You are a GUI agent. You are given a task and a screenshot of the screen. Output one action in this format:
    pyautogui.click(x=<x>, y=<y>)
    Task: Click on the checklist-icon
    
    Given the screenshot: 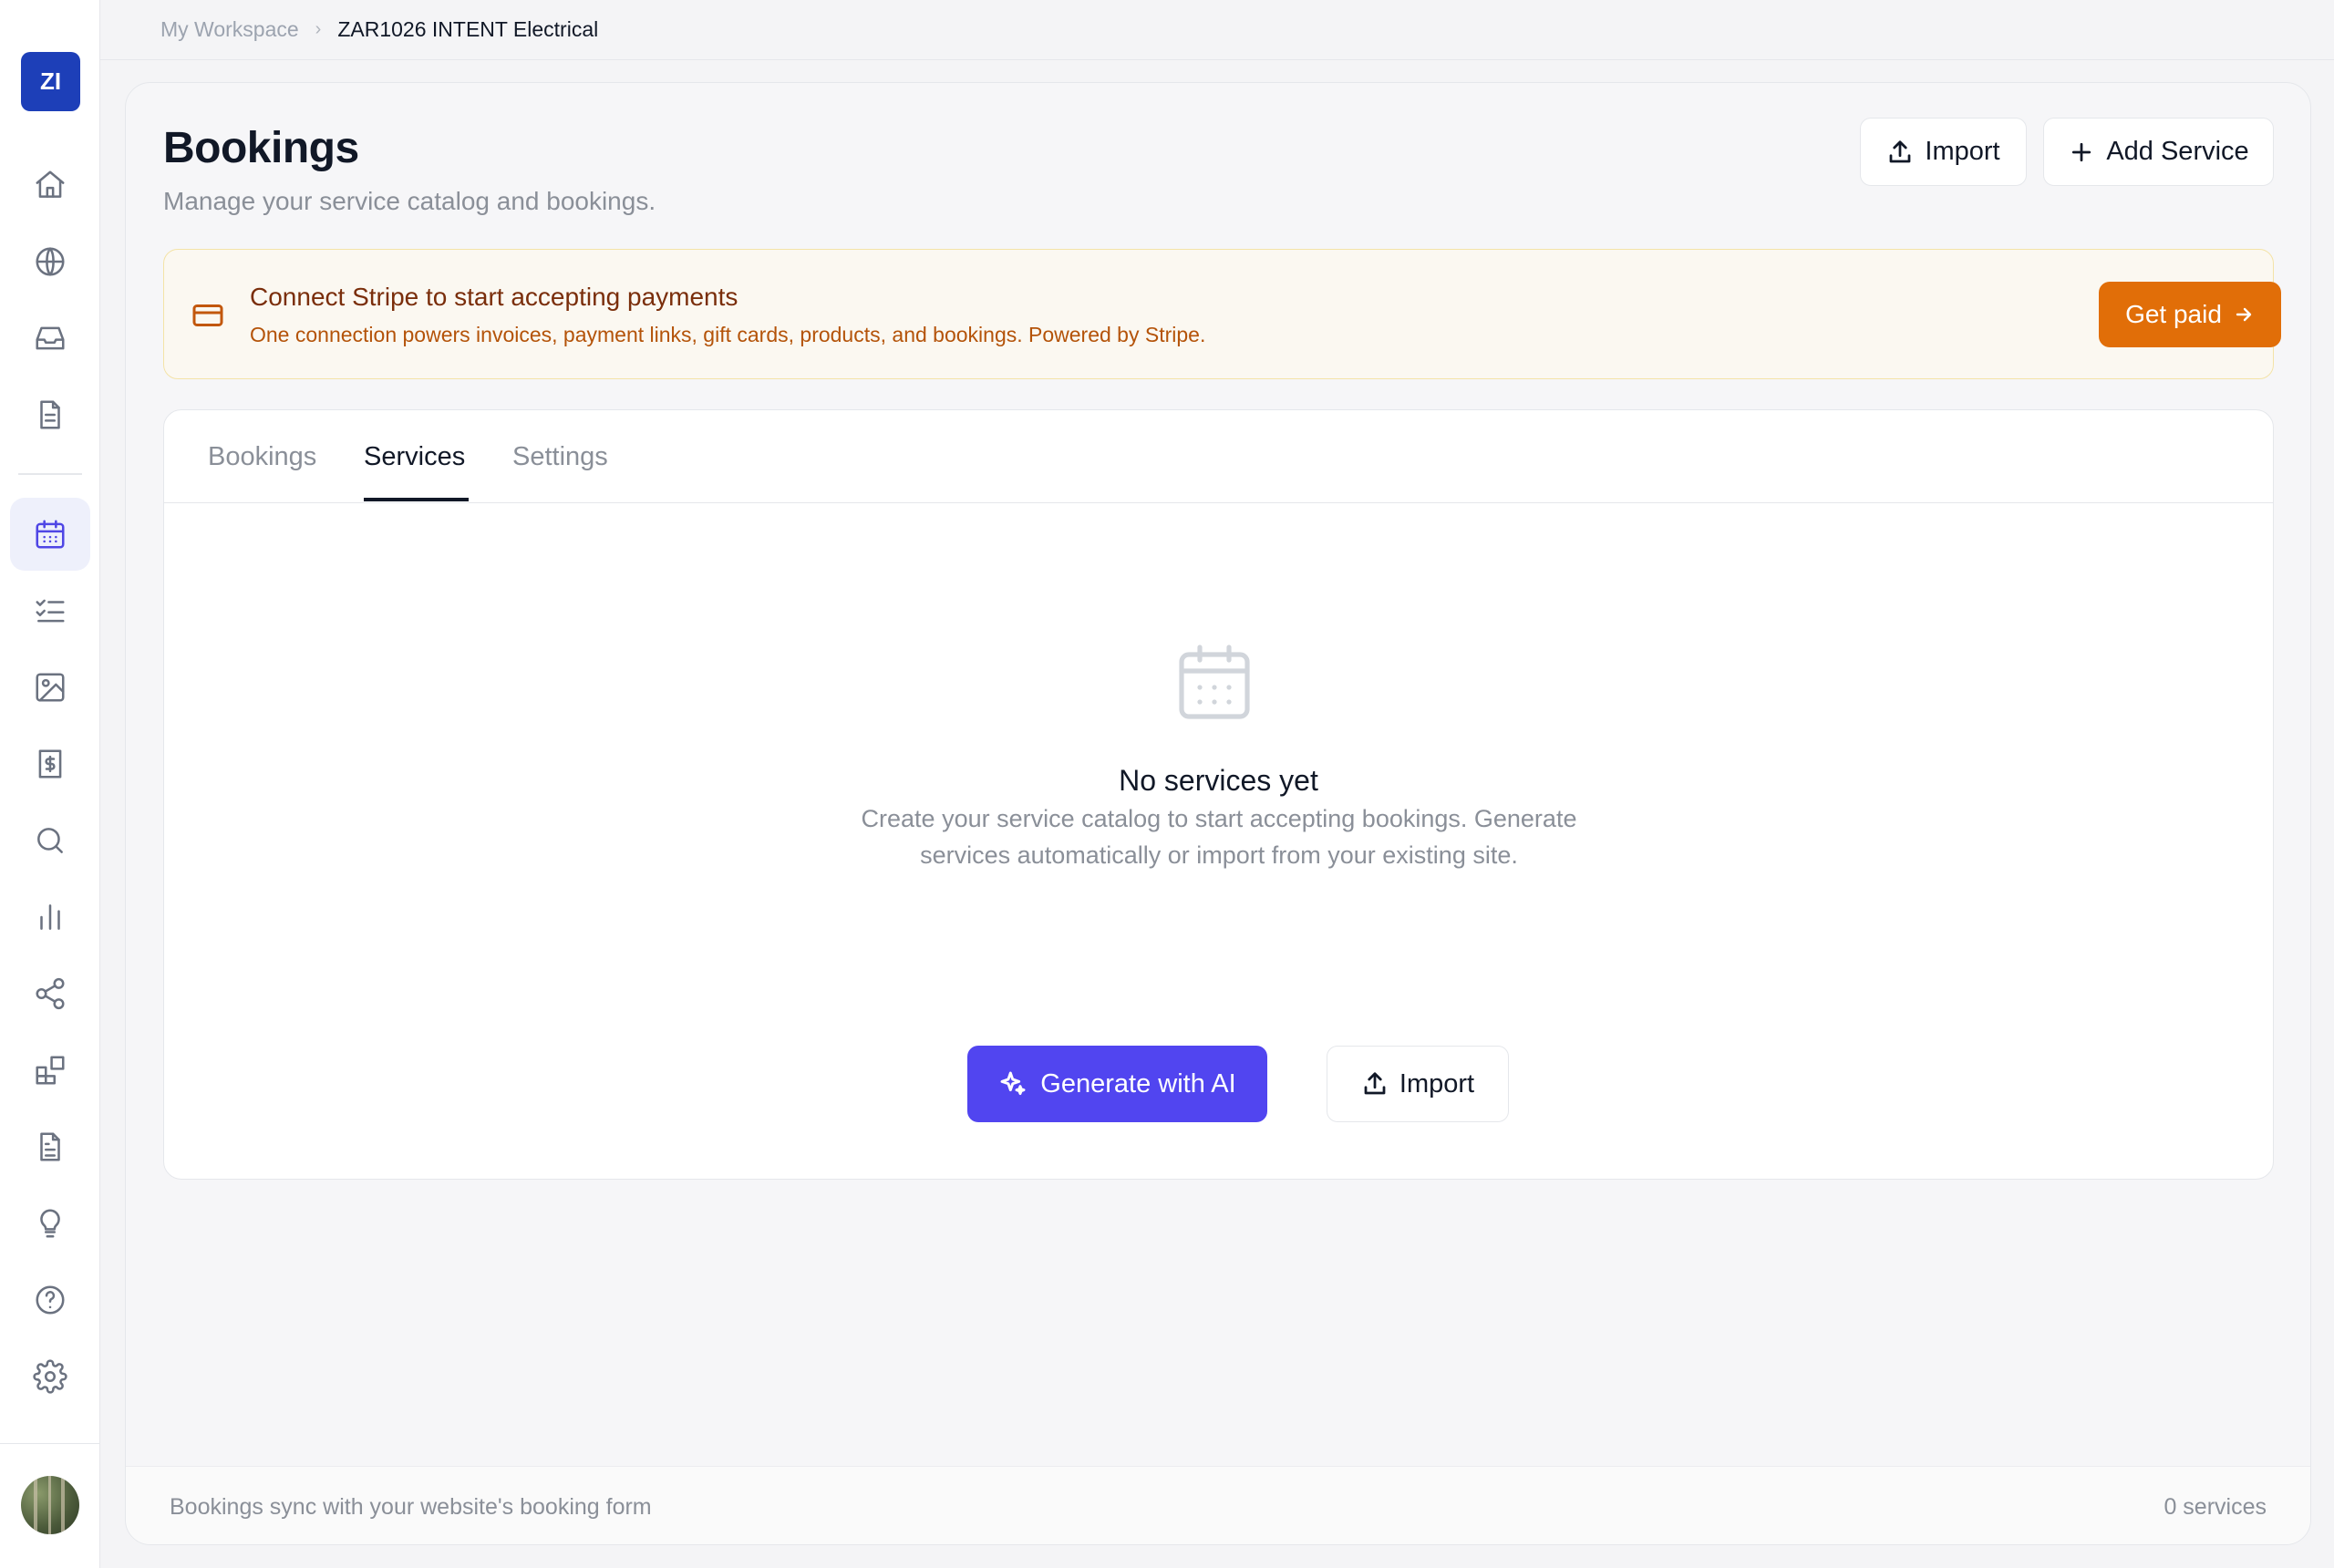 What is the action you would take?
    pyautogui.click(x=50, y=610)
    